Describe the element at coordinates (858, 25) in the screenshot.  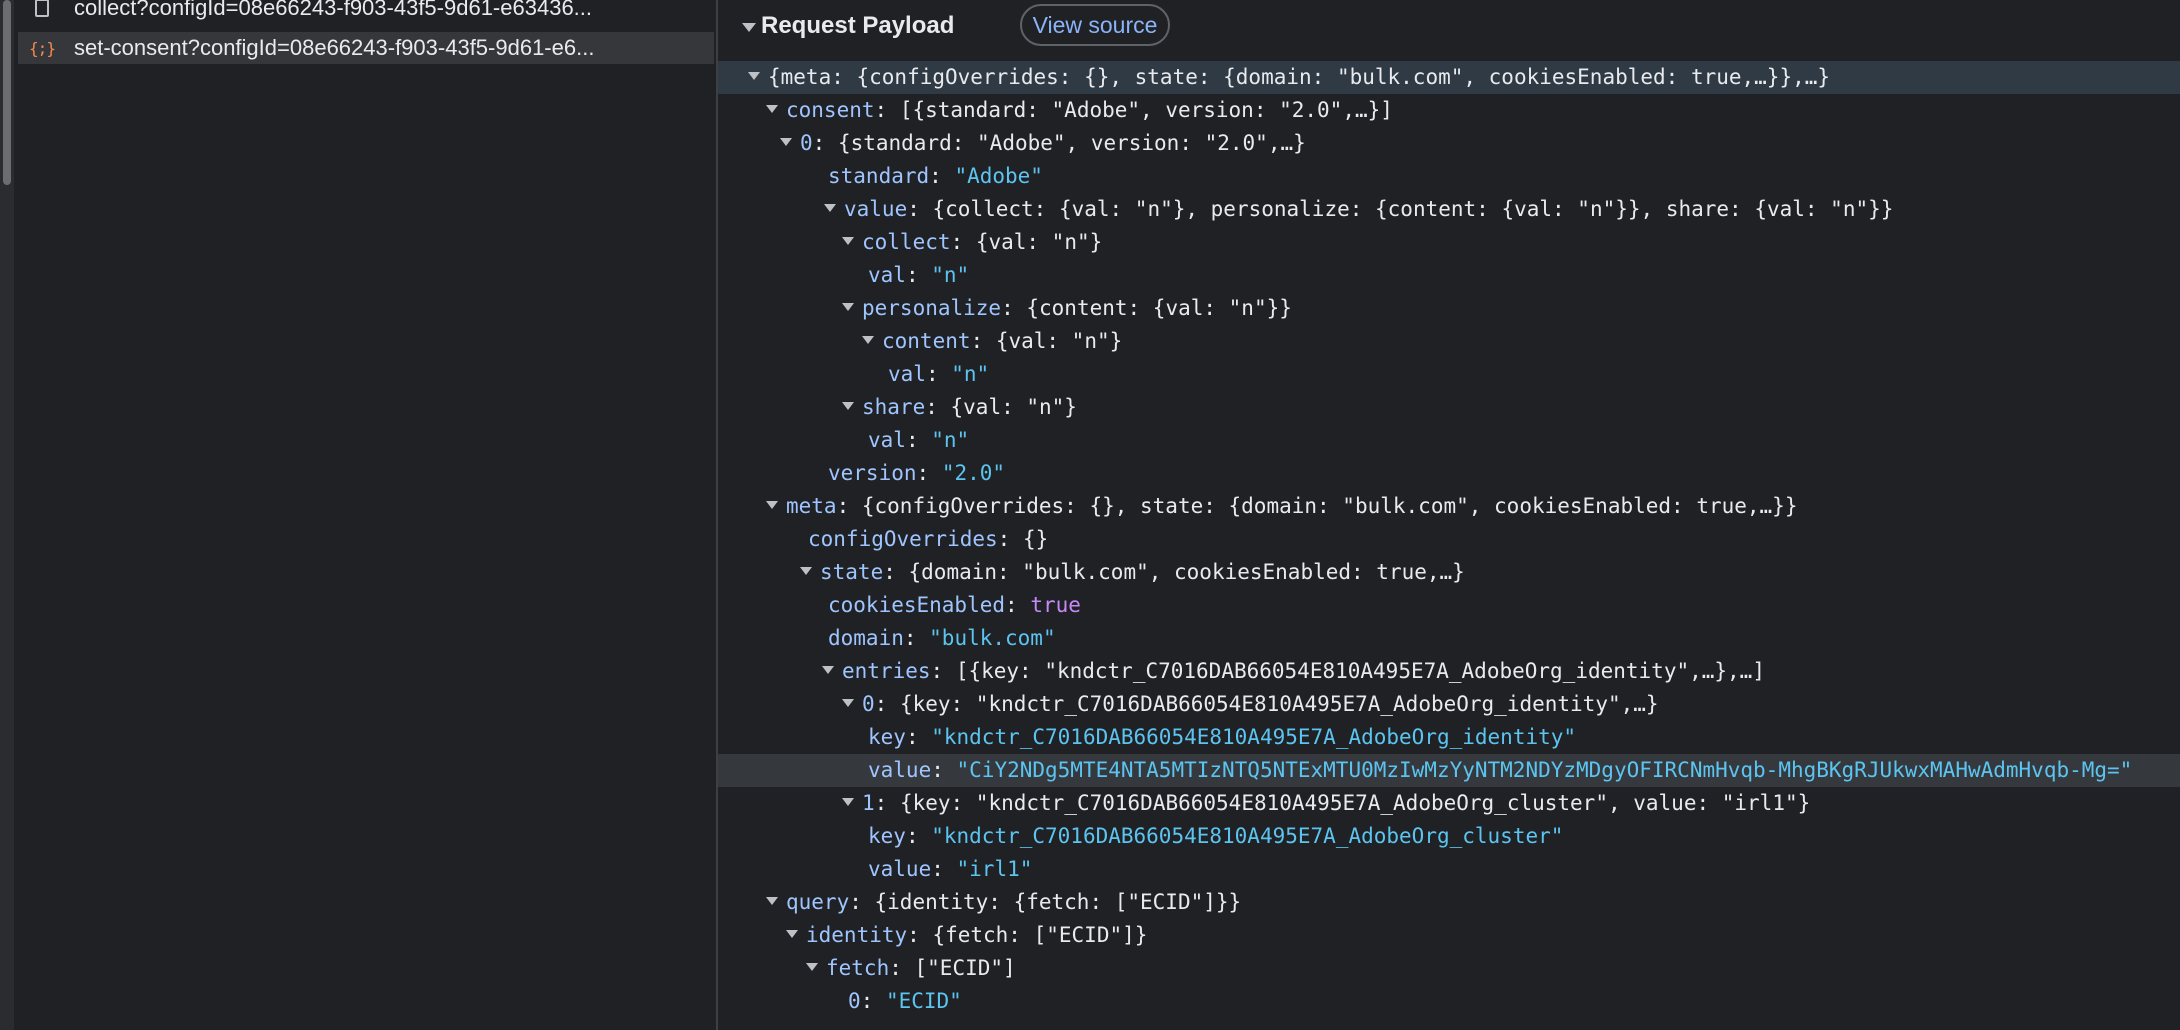
I see `payload-section-title: Request Payload` at that location.